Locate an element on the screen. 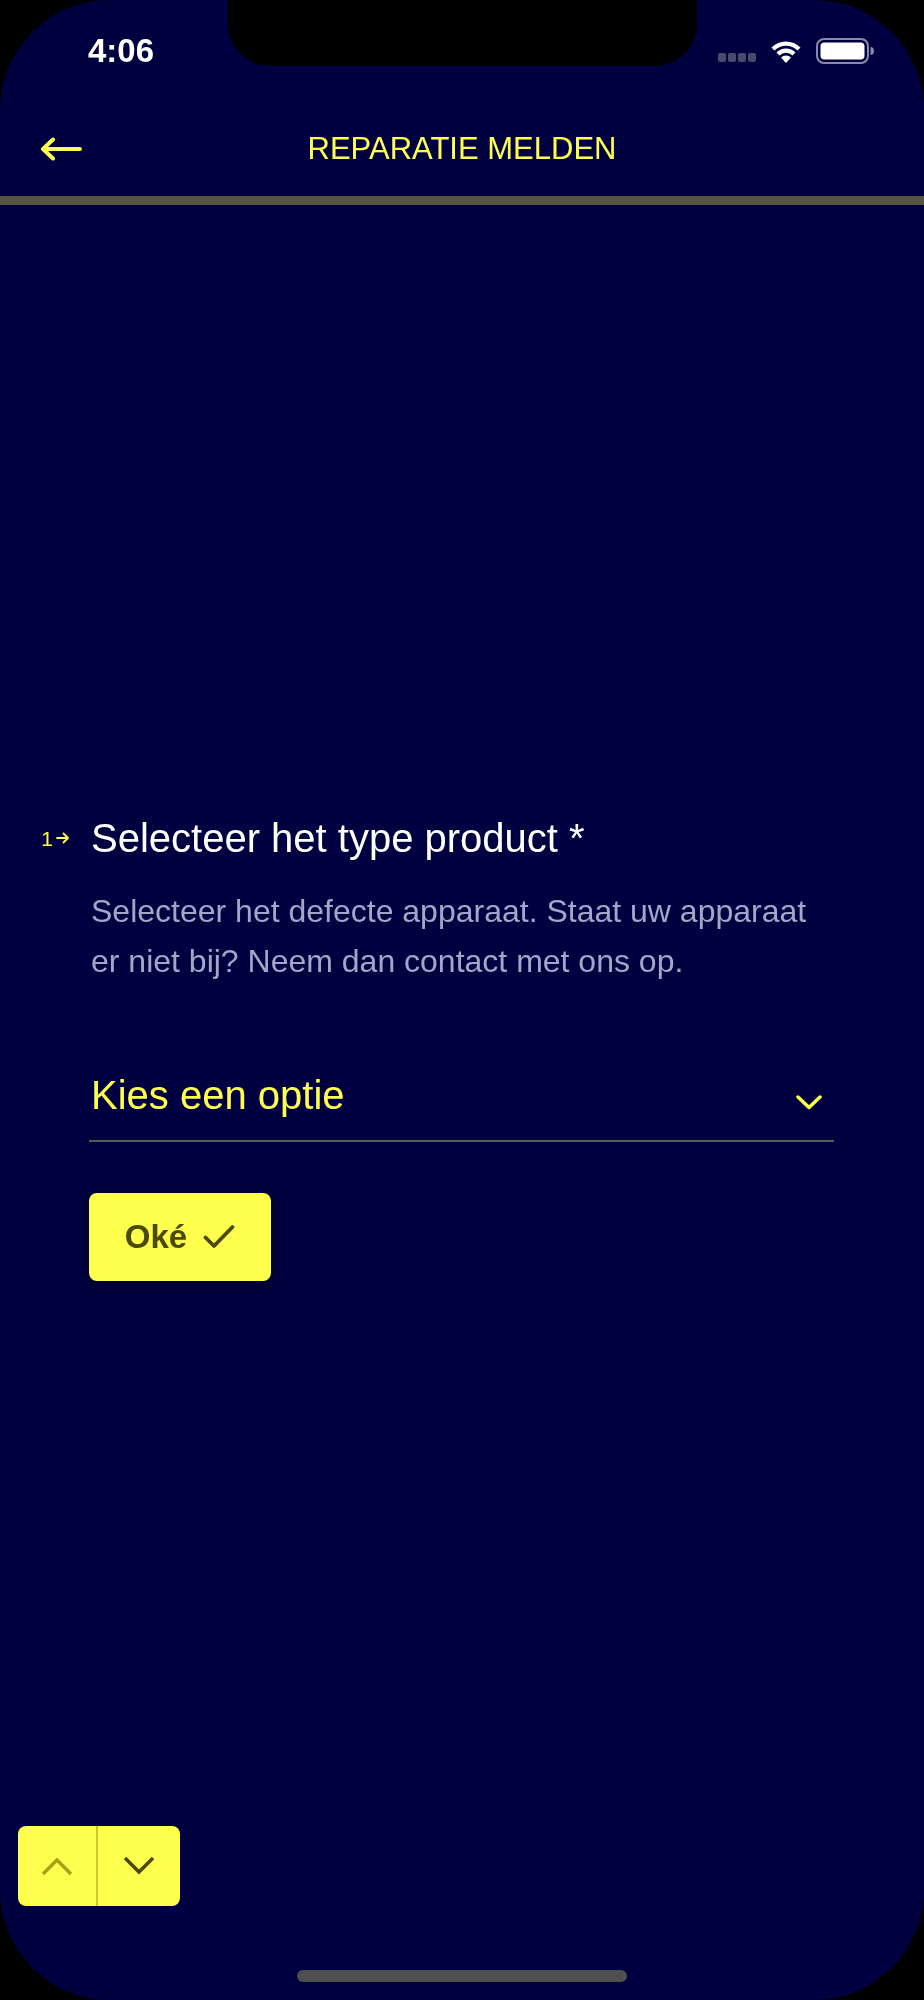 The width and height of the screenshot is (924, 2000). question-description: Selecteer het defecte apparaat. Staat uw apparaat er niet bij? Neem dan contact met ons op. is located at coordinates (449, 936).